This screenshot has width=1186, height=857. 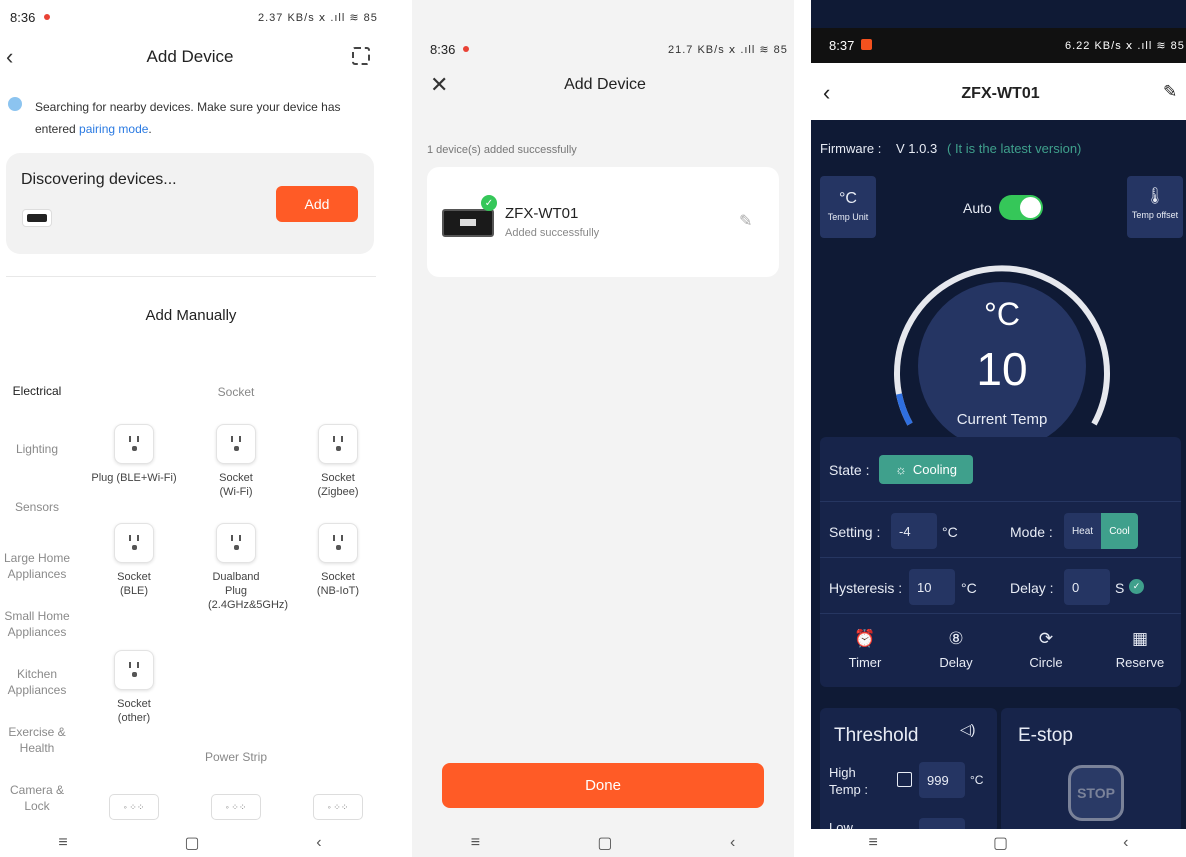 What do you see at coordinates (1046, 638) in the screenshot?
I see `cycle-icon: ⟳` at bounding box center [1046, 638].